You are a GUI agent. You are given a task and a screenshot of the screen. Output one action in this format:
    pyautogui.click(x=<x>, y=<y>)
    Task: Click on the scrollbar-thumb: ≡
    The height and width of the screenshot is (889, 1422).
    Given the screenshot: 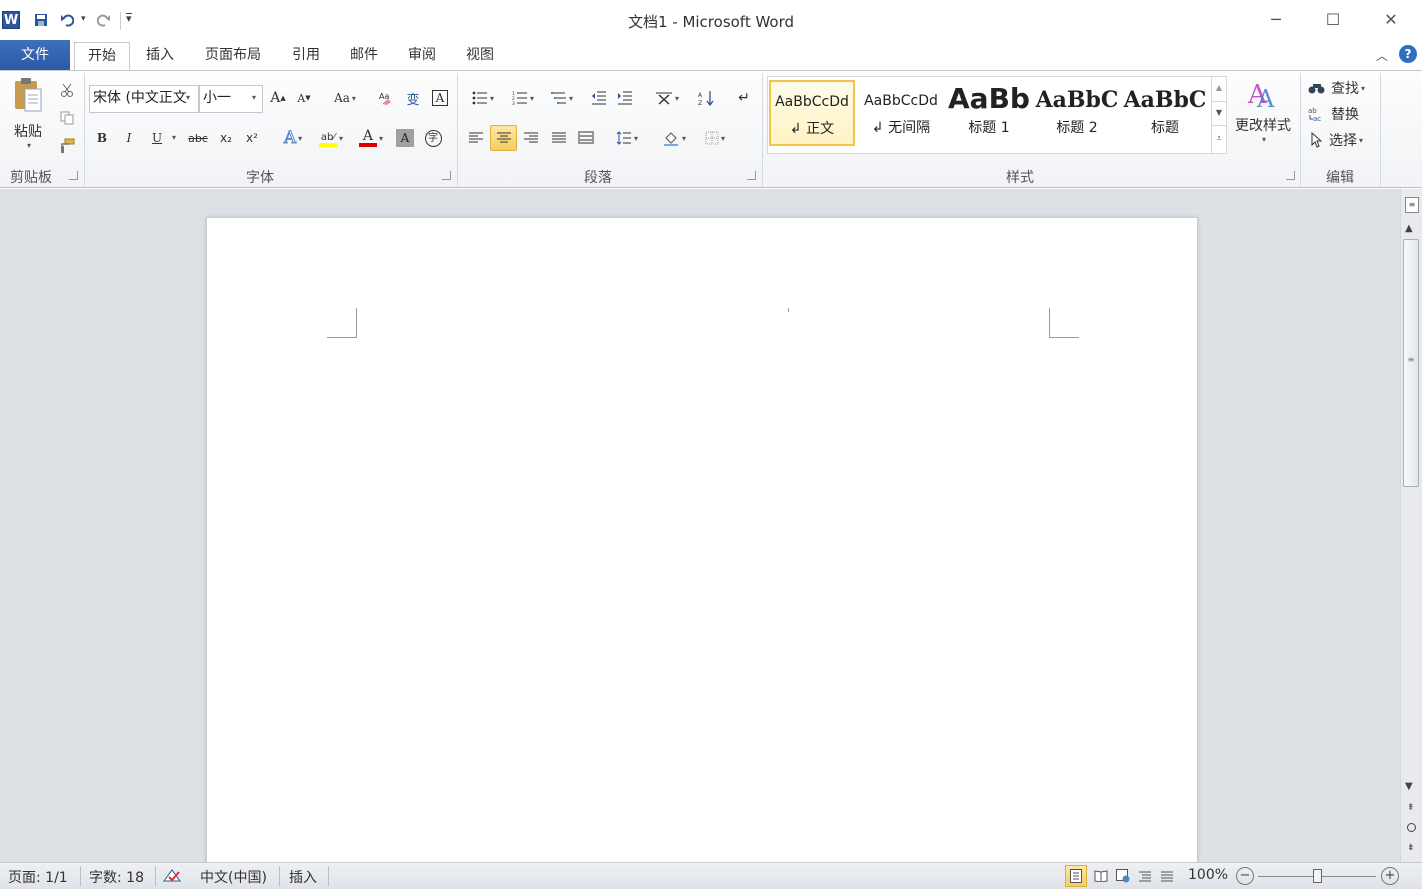 What is the action you would take?
    pyautogui.click(x=1411, y=363)
    